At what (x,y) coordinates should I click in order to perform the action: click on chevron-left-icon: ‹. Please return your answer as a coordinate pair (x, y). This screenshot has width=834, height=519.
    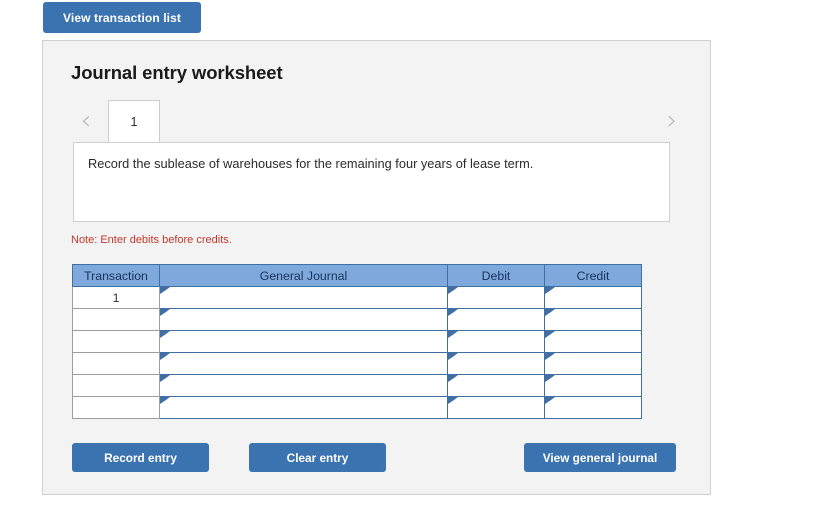
    Looking at the image, I should click on (86, 121).